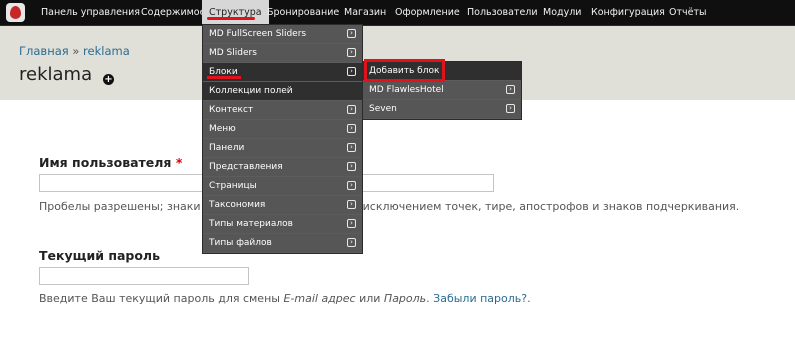  I want to click on menu-item-label: Меню, so click(222, 129).